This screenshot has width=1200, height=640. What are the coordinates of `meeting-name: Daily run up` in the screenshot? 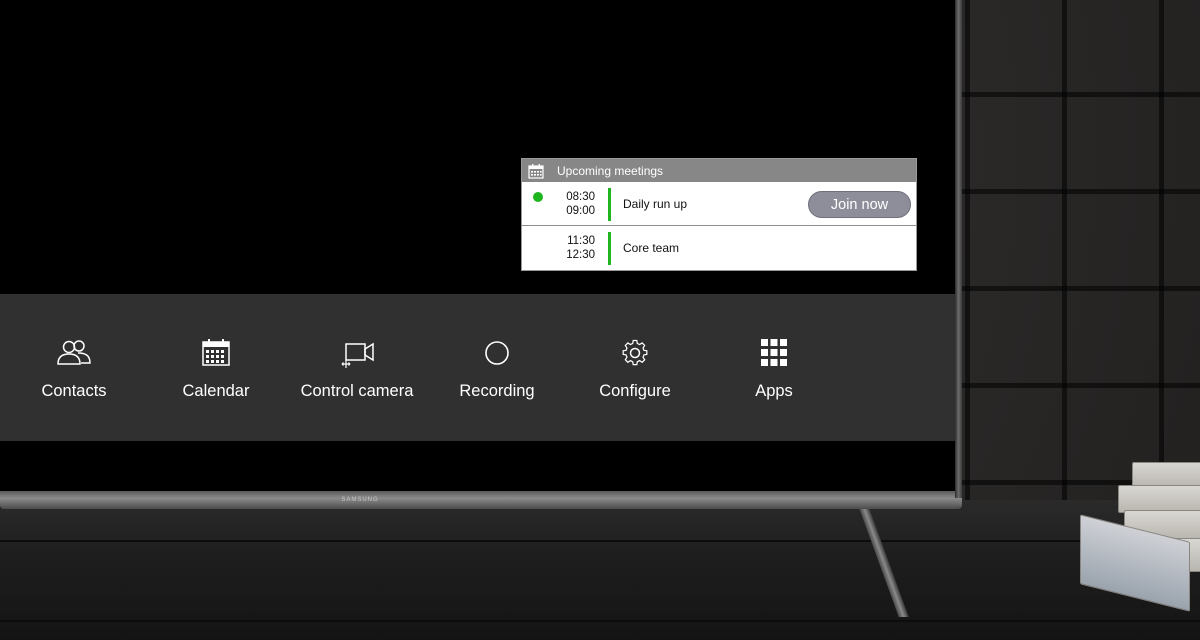 It's located at (655, 203).